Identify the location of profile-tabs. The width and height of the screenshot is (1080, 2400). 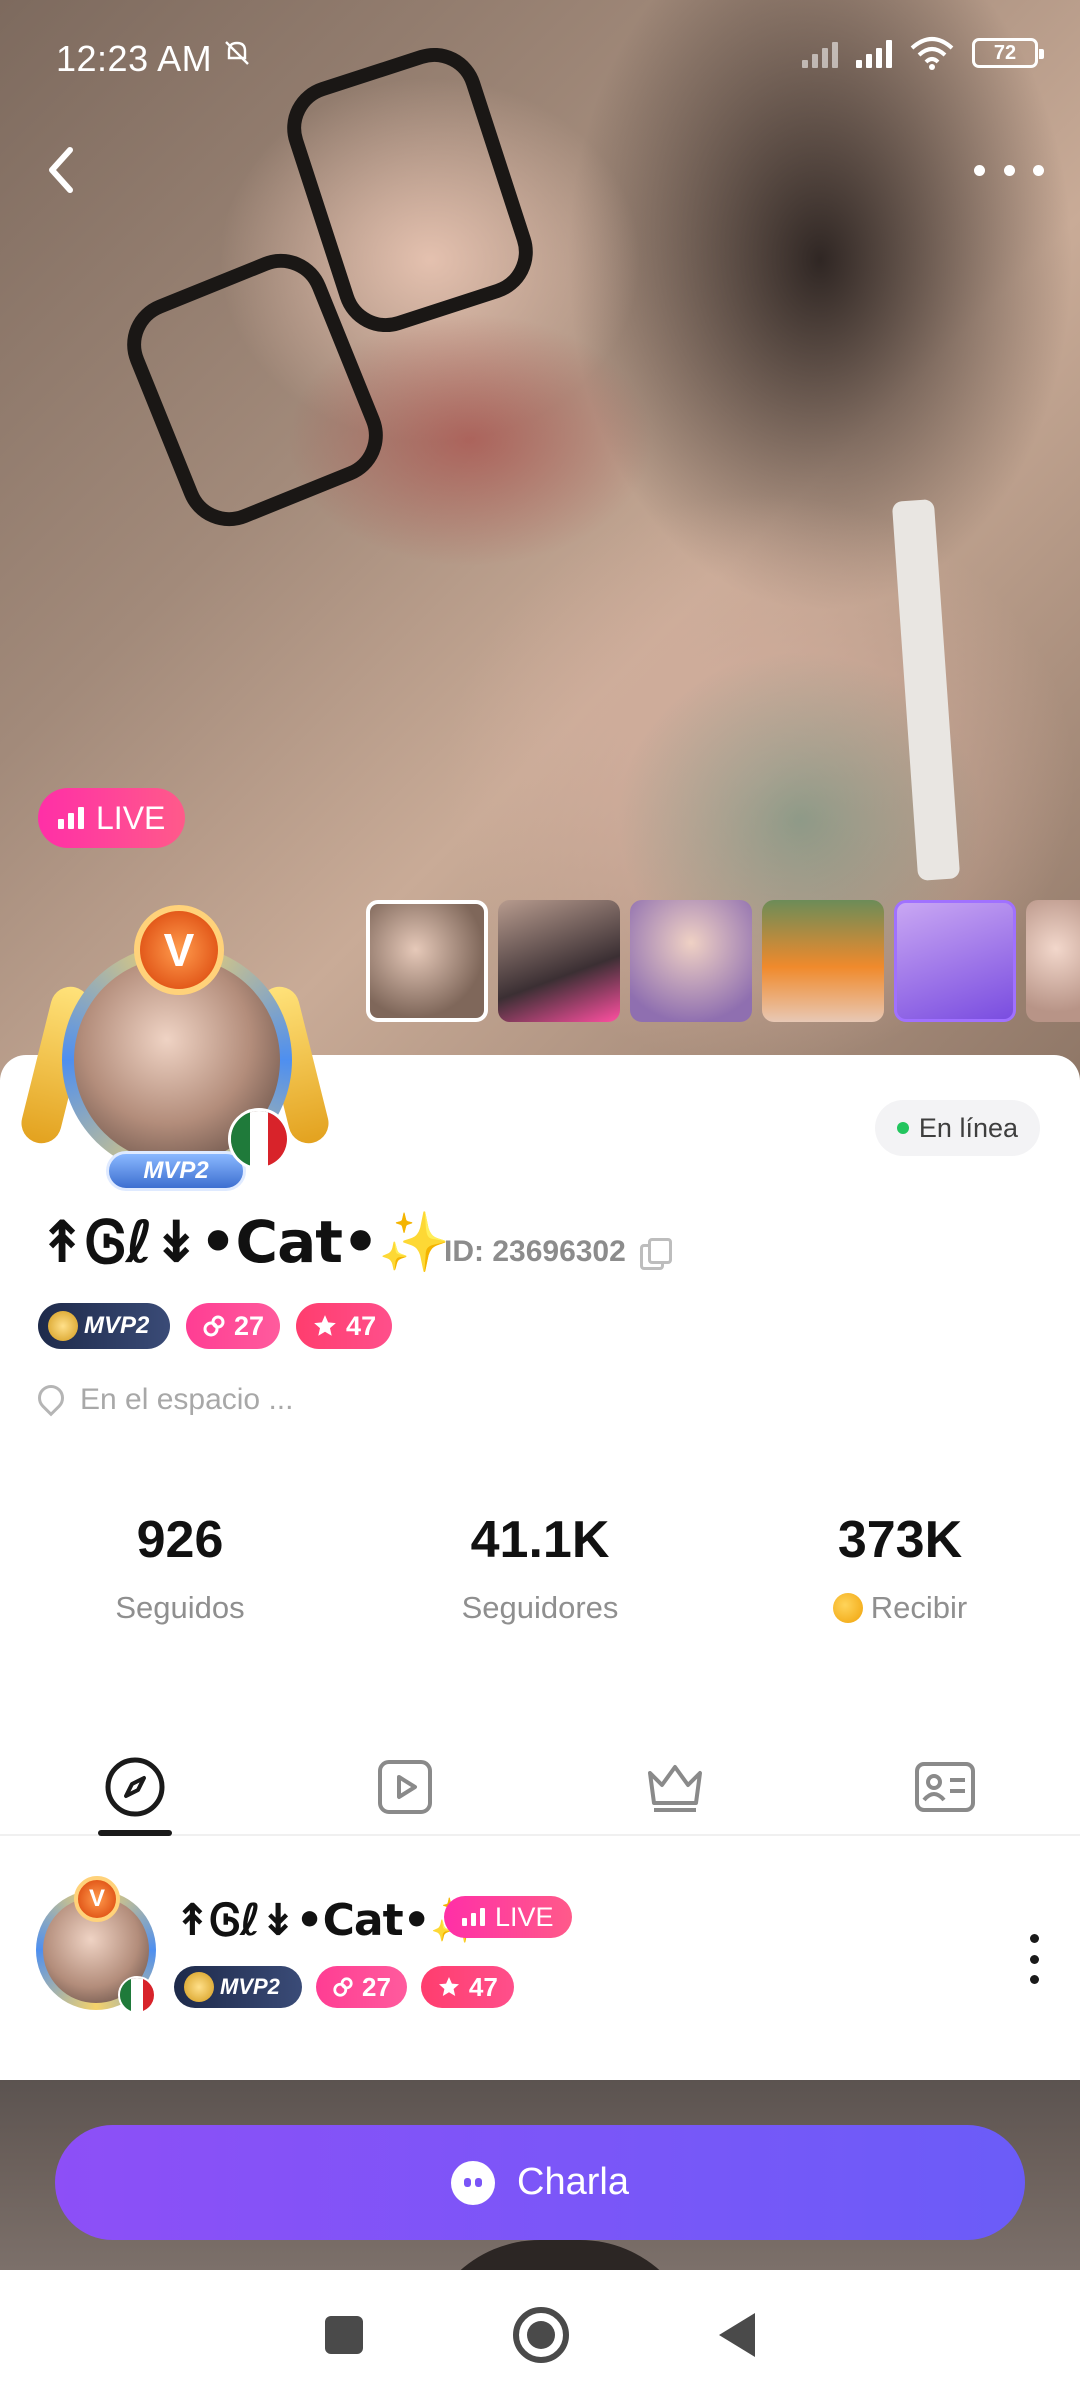
(540, 1788).